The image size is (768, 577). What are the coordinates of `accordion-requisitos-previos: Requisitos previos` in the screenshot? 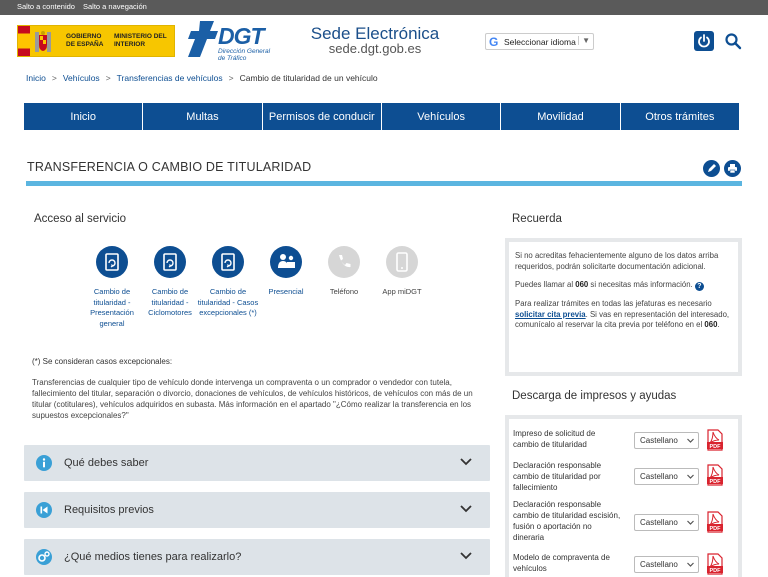 It's located at (257, 510).